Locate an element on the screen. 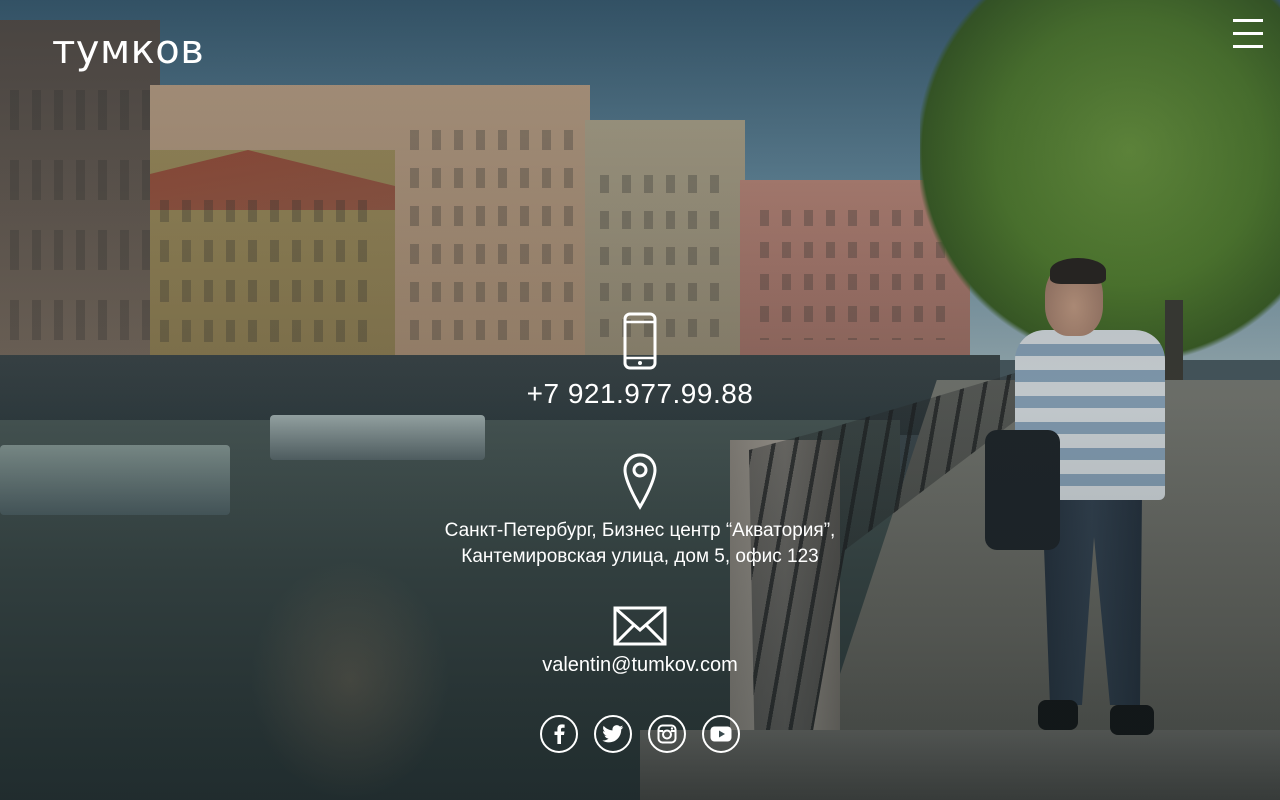 This screenshot has width=1280, height=800. email-link: valentin@tumkov.com is located at coordinates (640, 665).